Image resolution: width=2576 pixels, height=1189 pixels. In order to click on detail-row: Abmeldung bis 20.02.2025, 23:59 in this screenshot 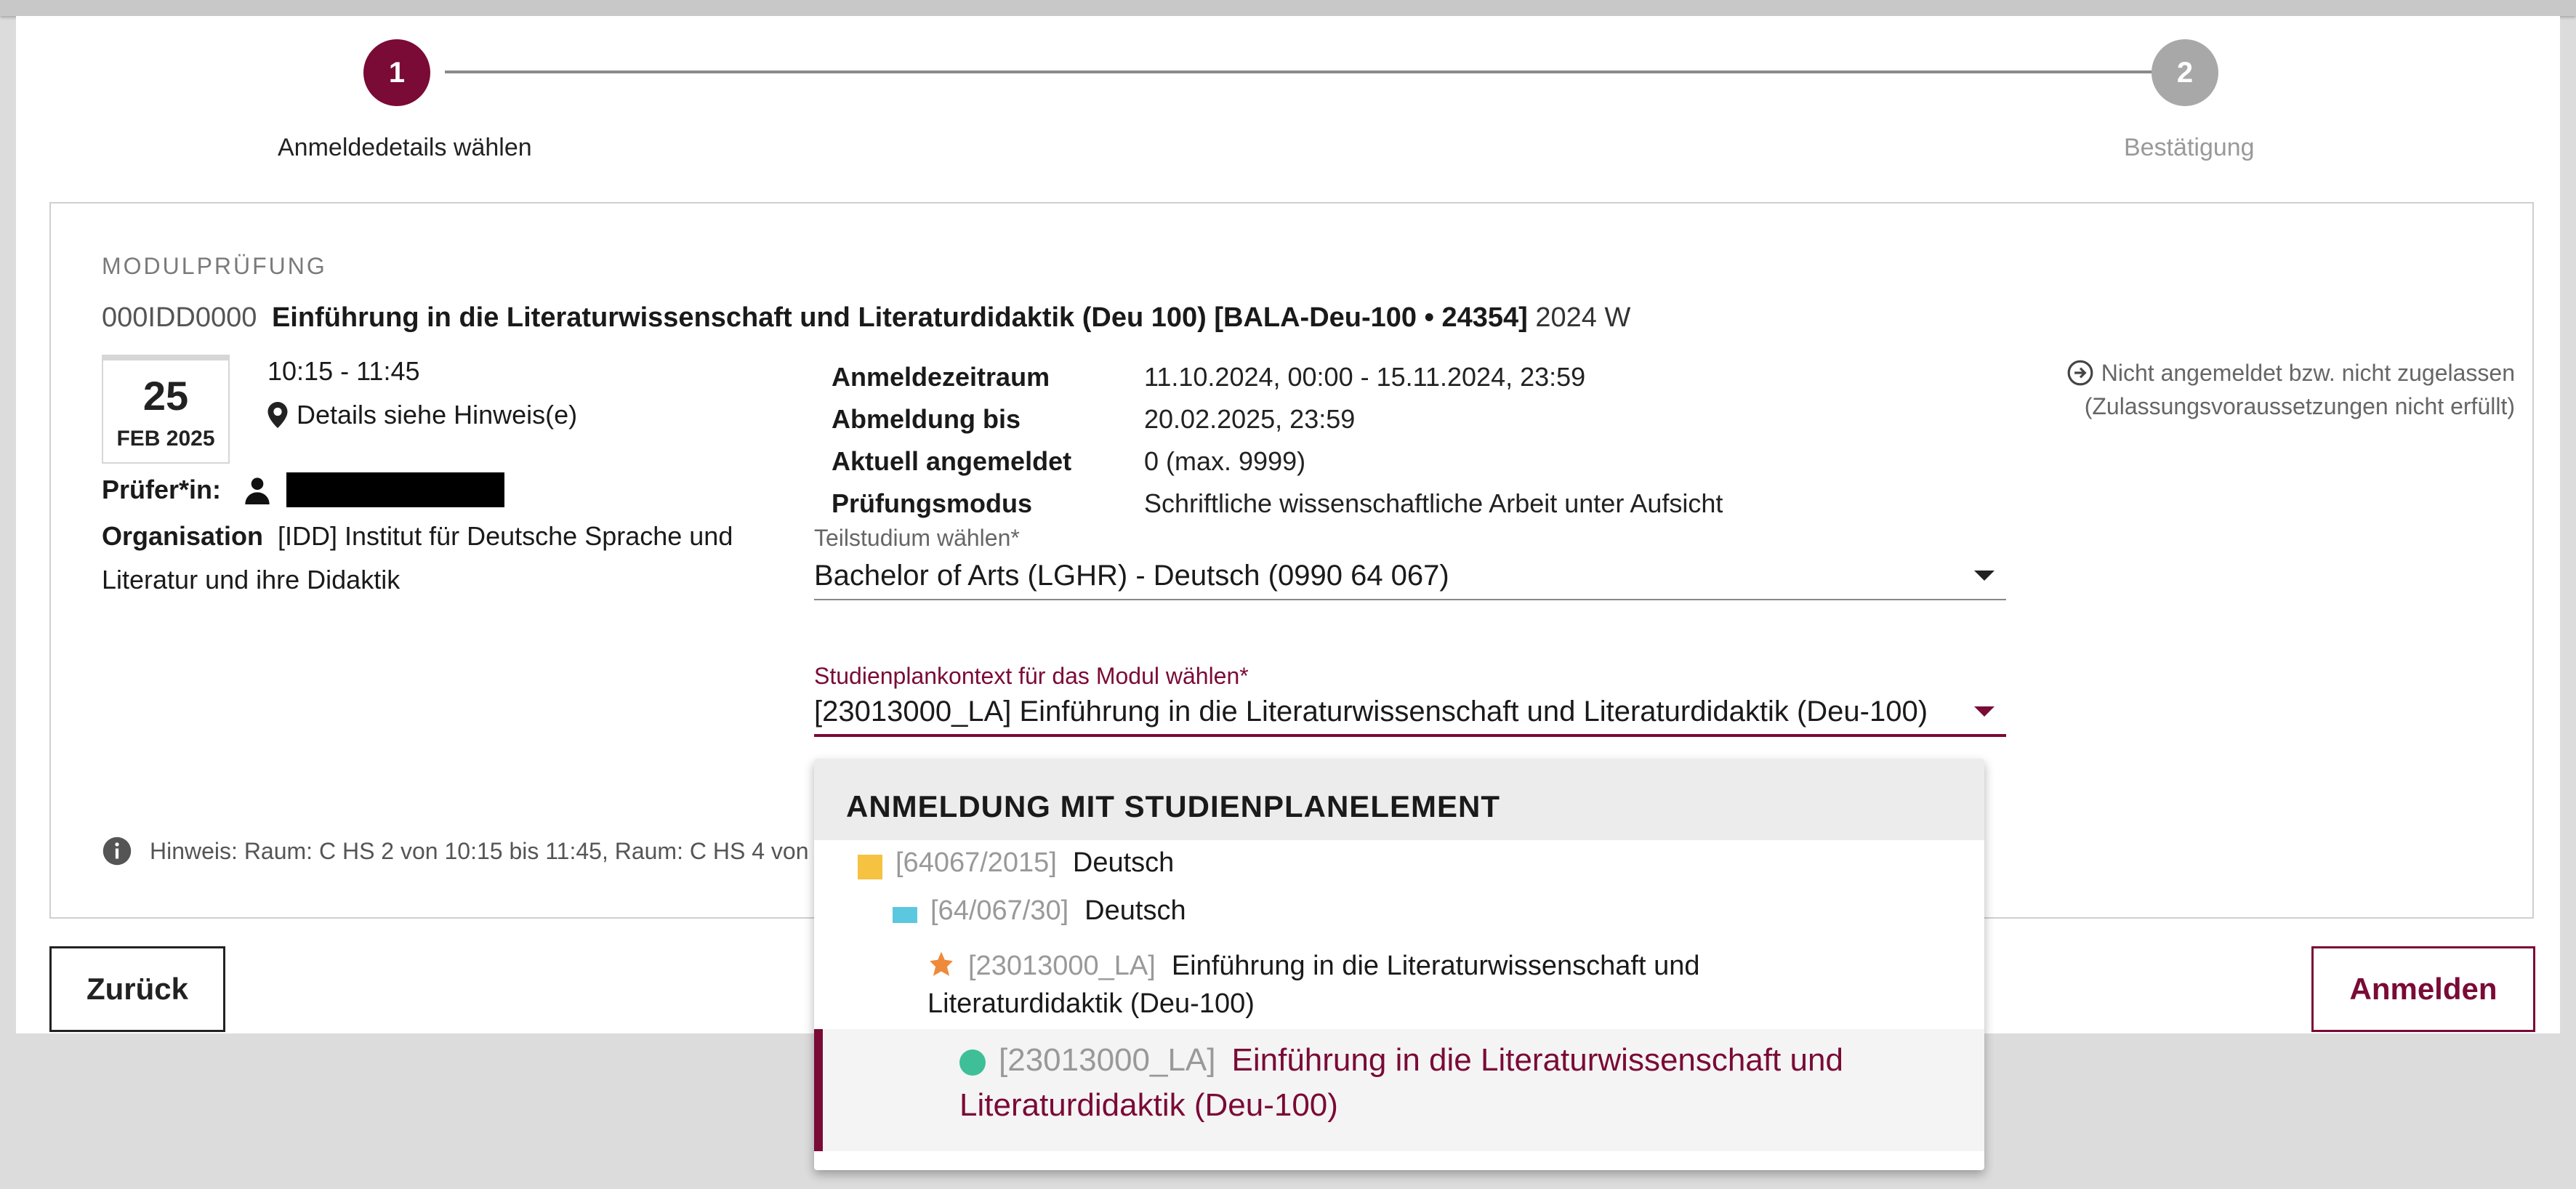, I will do `click(1277, 419)`.